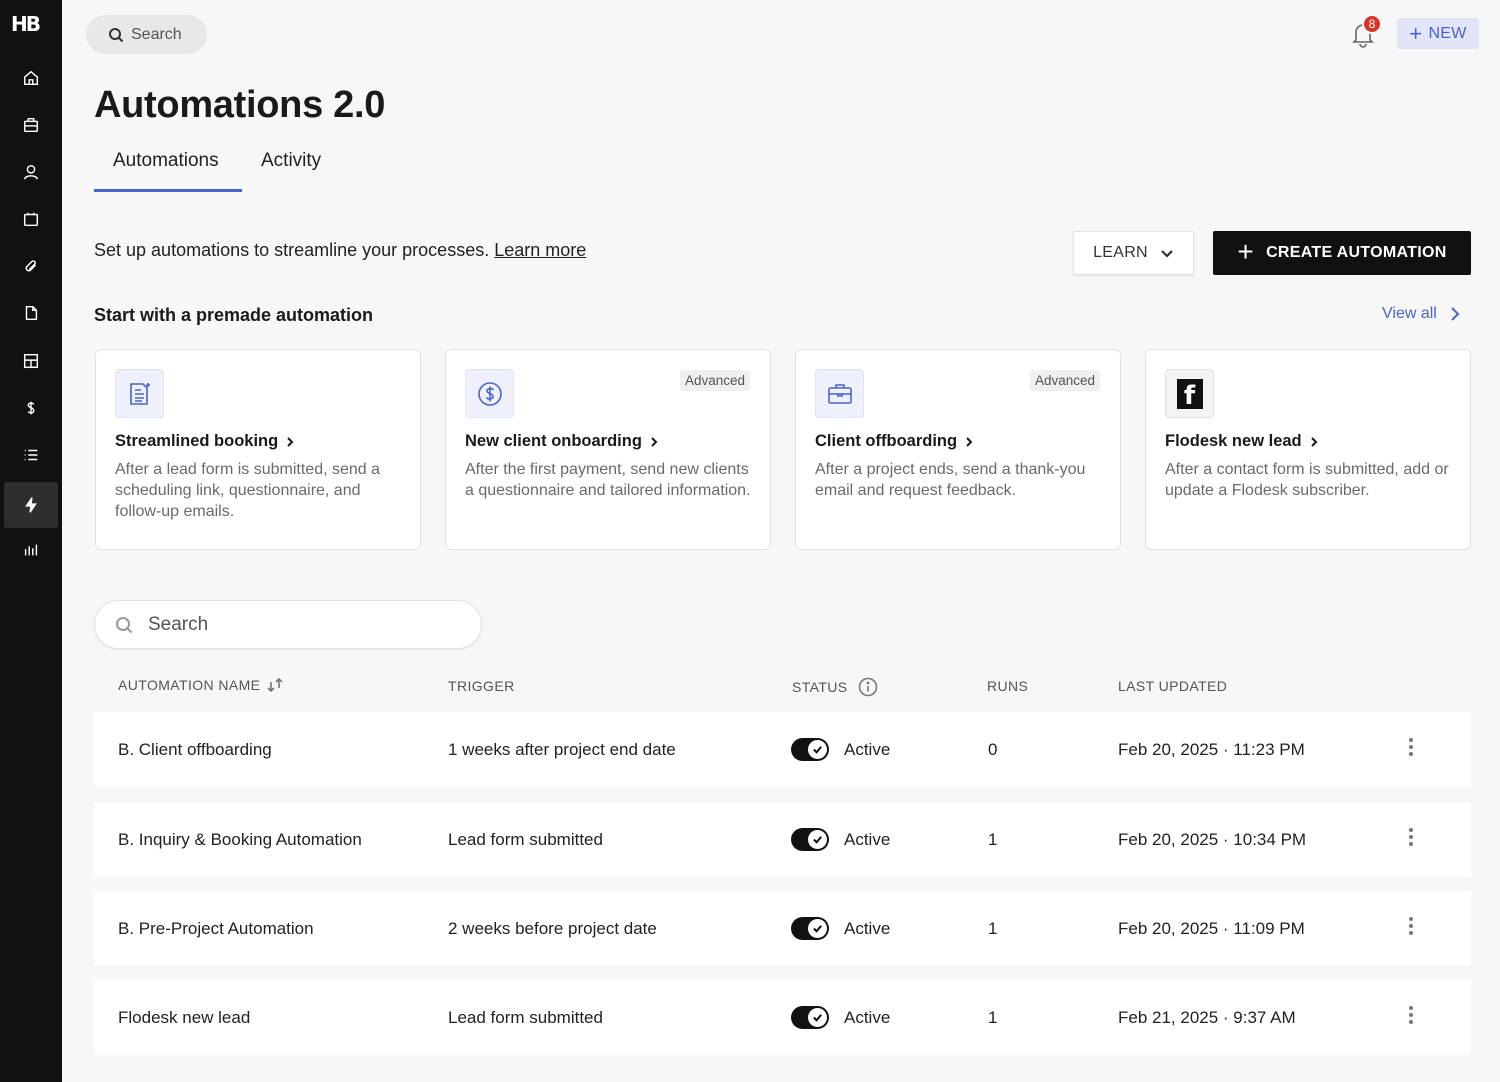  What do you see at coordinates (562, 749) in the screenshot?
I see `automation-trigger: 1 weeks after project end date` at bounding box center [562, 749].